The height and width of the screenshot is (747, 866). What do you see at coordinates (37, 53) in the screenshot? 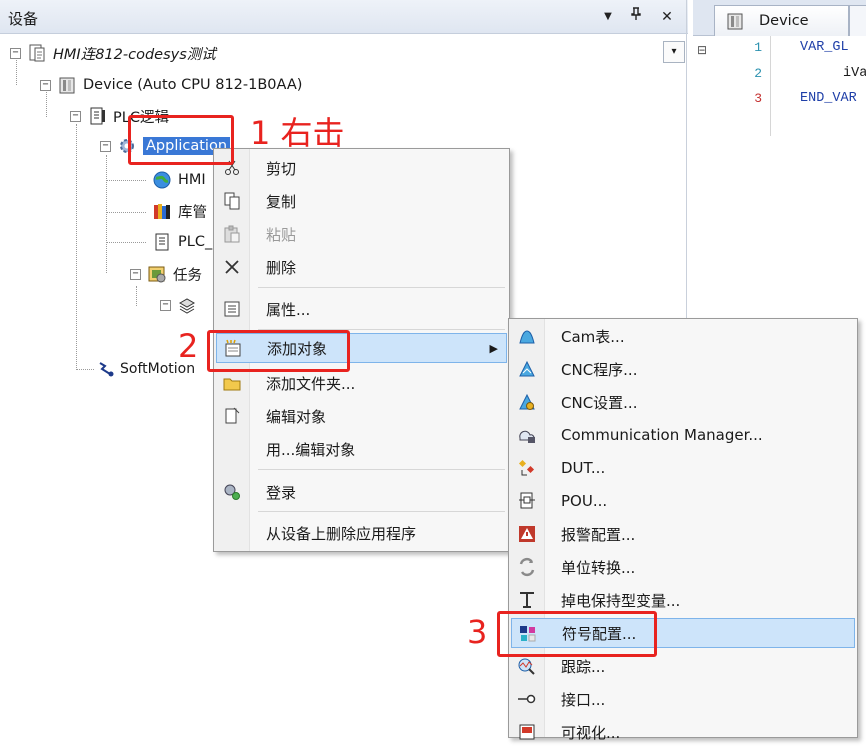
I see `project-icon` at bounding box center [37, 53].